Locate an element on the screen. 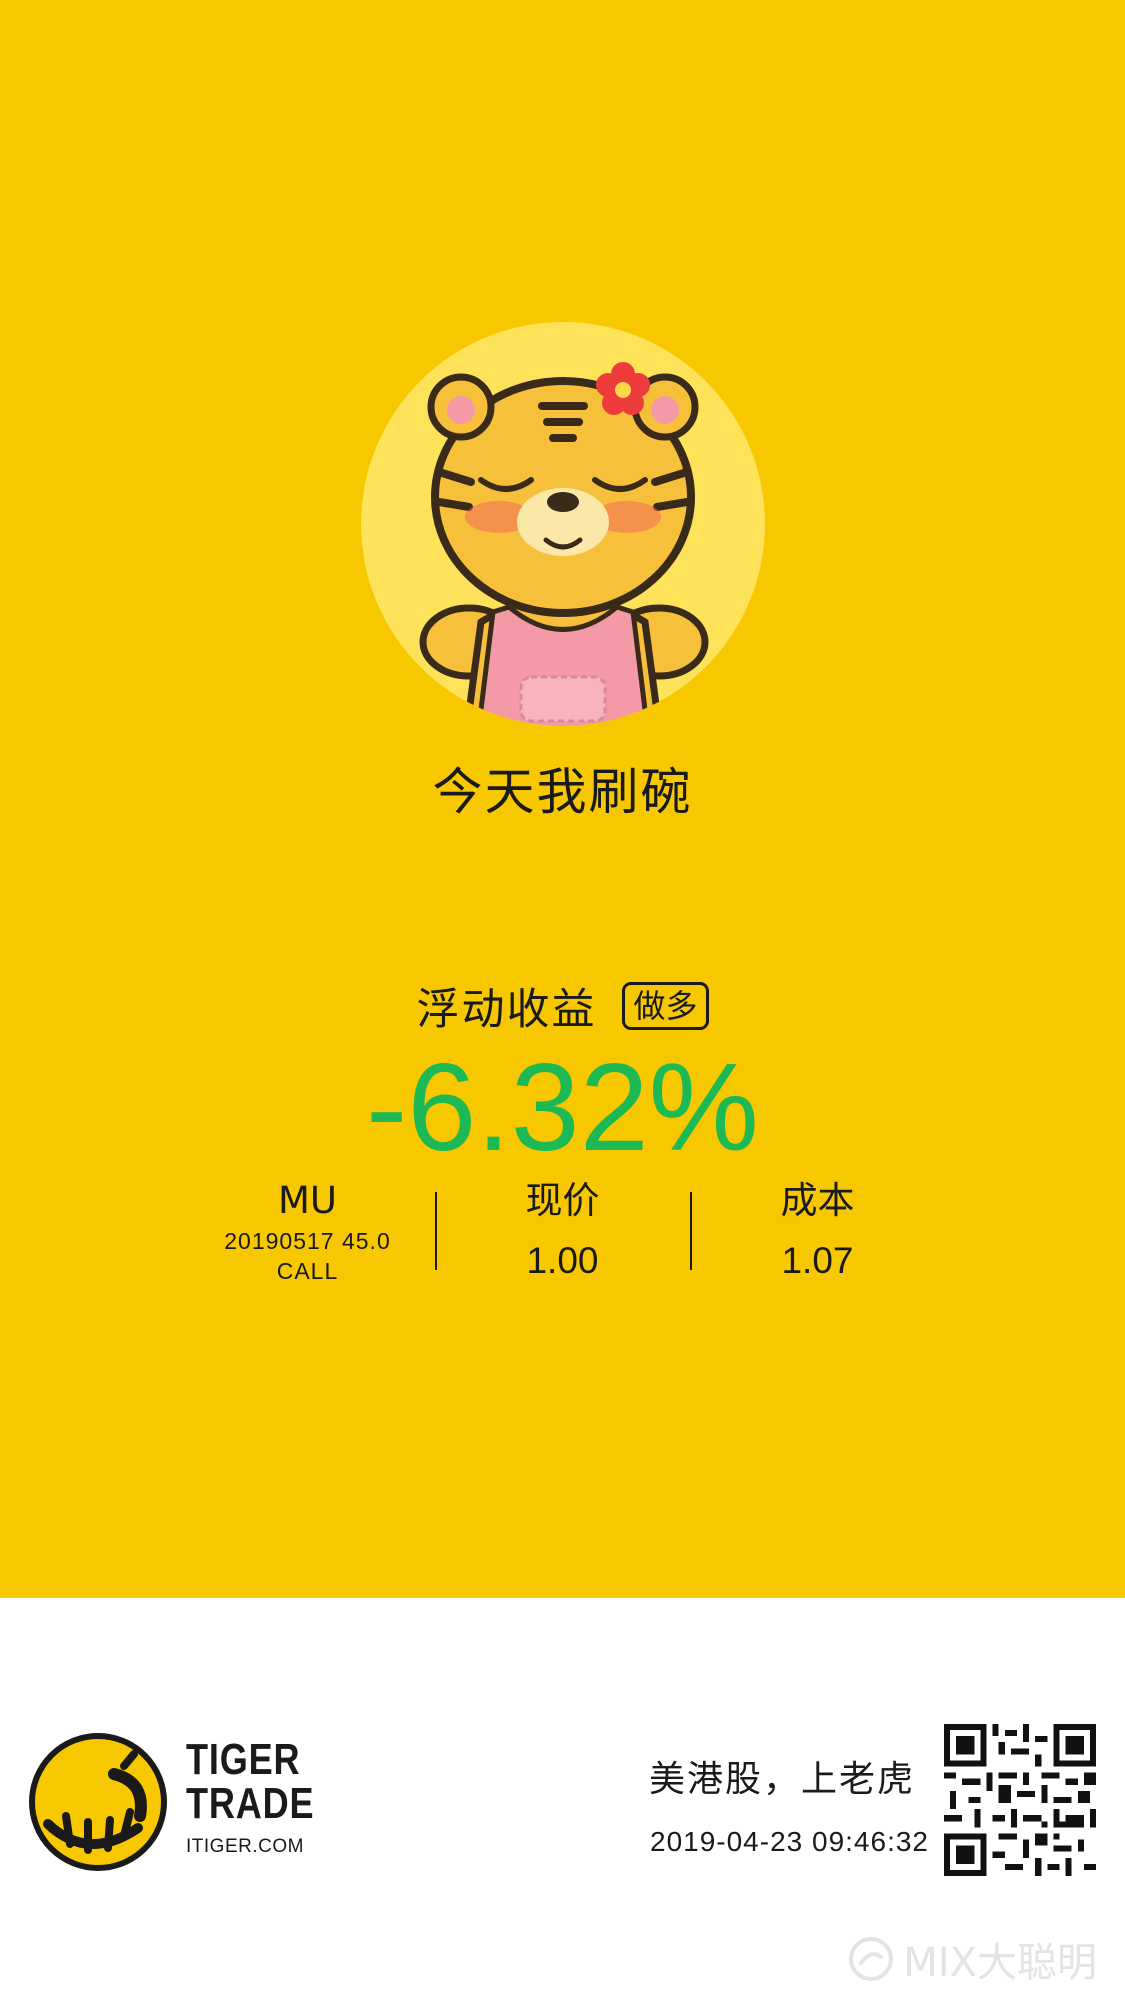 This screenshot has height=2001, width=1125. tiger-logo-icon is located at coordinates (98, 1802).